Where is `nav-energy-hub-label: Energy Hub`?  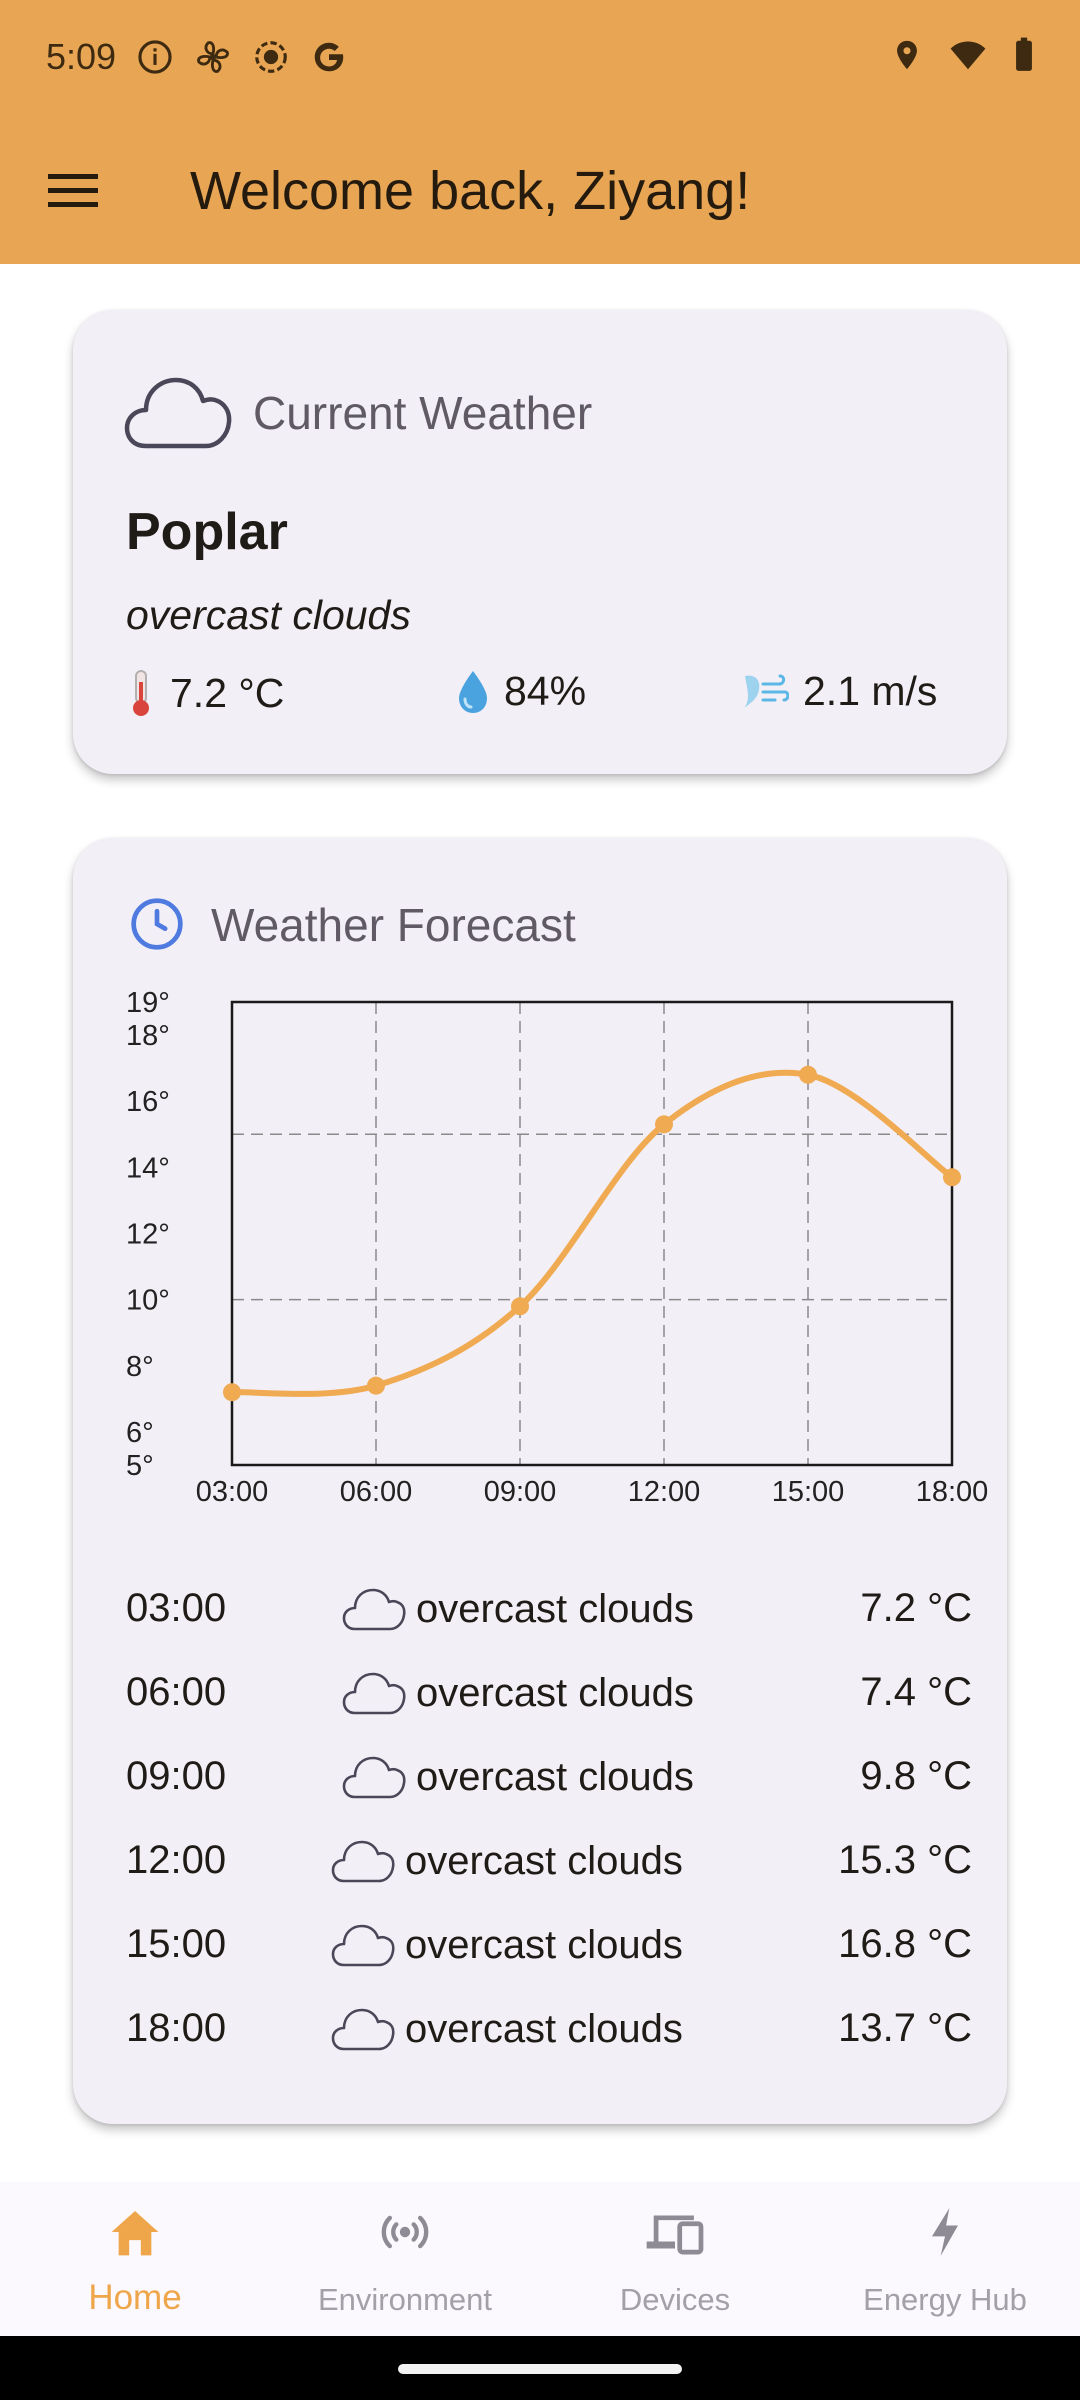
nav-energy-hub-label: Energy Hub is located at coordinates (945, 2299).